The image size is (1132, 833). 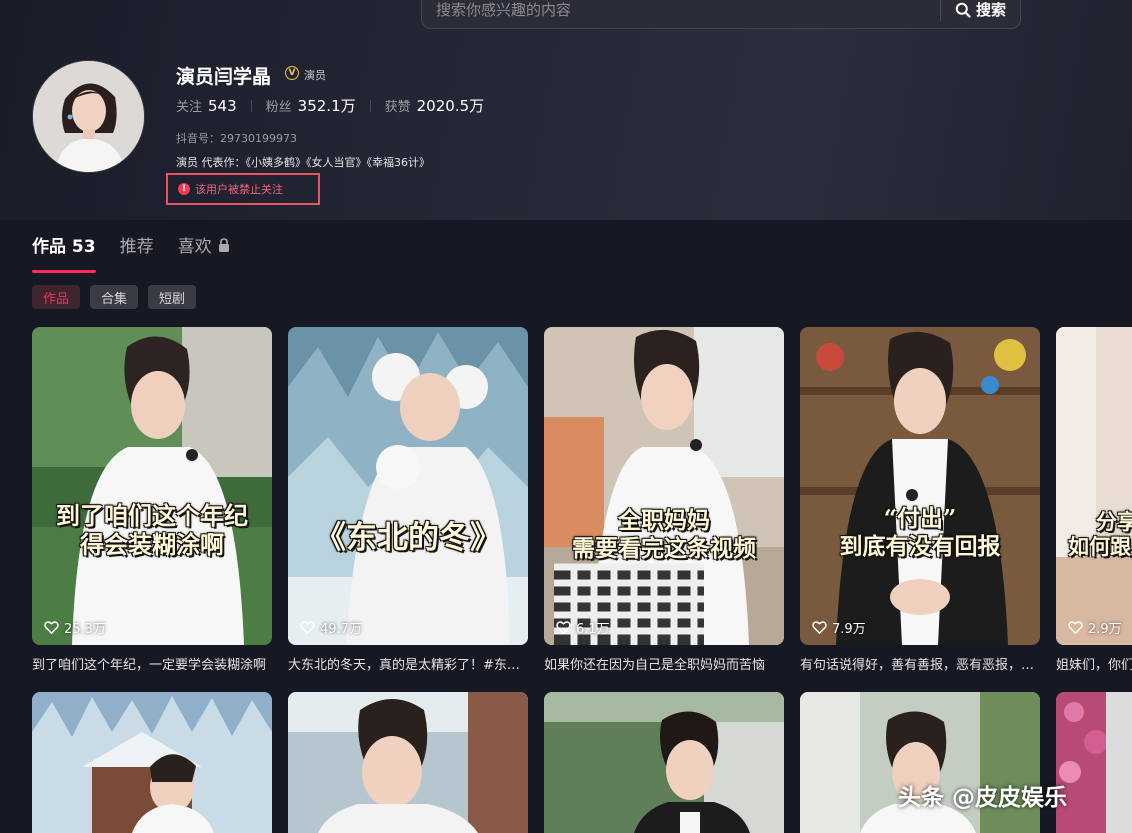 I want to click on video-card: 全职妈妈 需要看完这条视频 6.1万 如果你还在因为自己是全职妈妈而苦恼, so click(x=664, y=500).